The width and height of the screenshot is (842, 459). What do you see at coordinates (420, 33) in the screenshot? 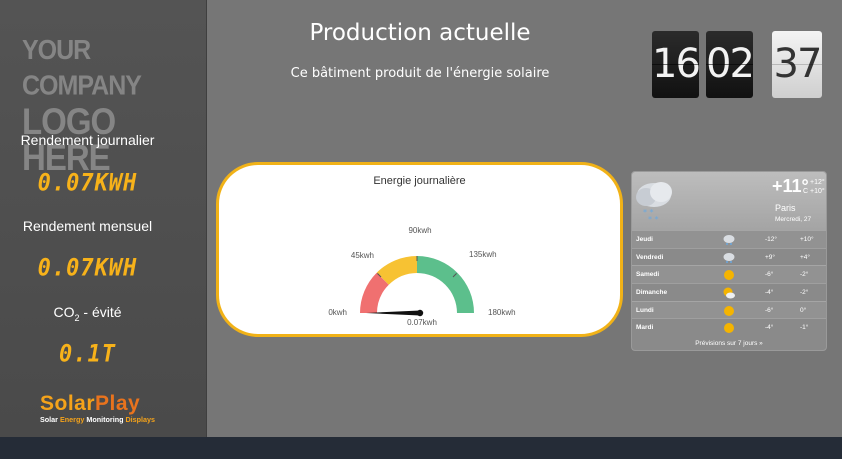
I see `page-title: Production actuelle` at bounding box center [420, 33].